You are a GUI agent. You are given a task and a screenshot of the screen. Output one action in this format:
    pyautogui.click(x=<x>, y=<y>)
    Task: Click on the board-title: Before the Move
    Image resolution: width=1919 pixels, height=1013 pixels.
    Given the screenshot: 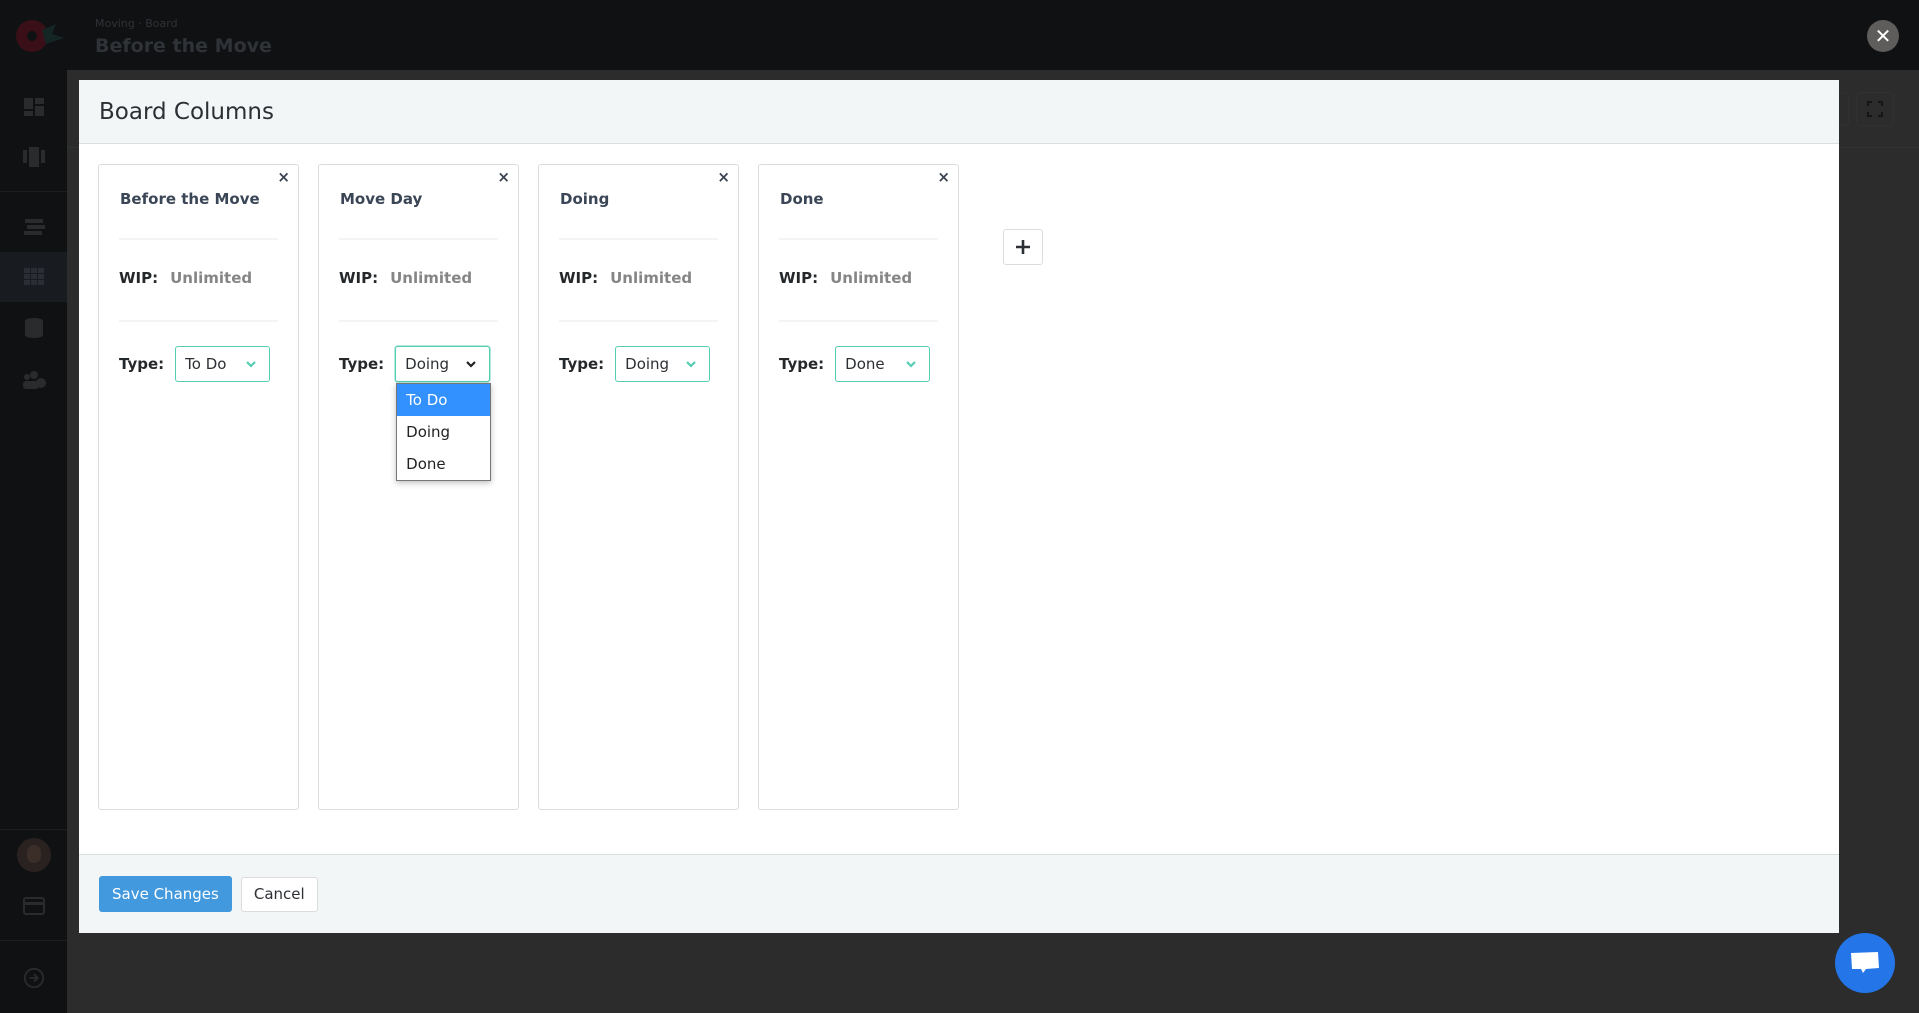 What is the action you would take?
    pyautogui.click(x=183, y=46)
    